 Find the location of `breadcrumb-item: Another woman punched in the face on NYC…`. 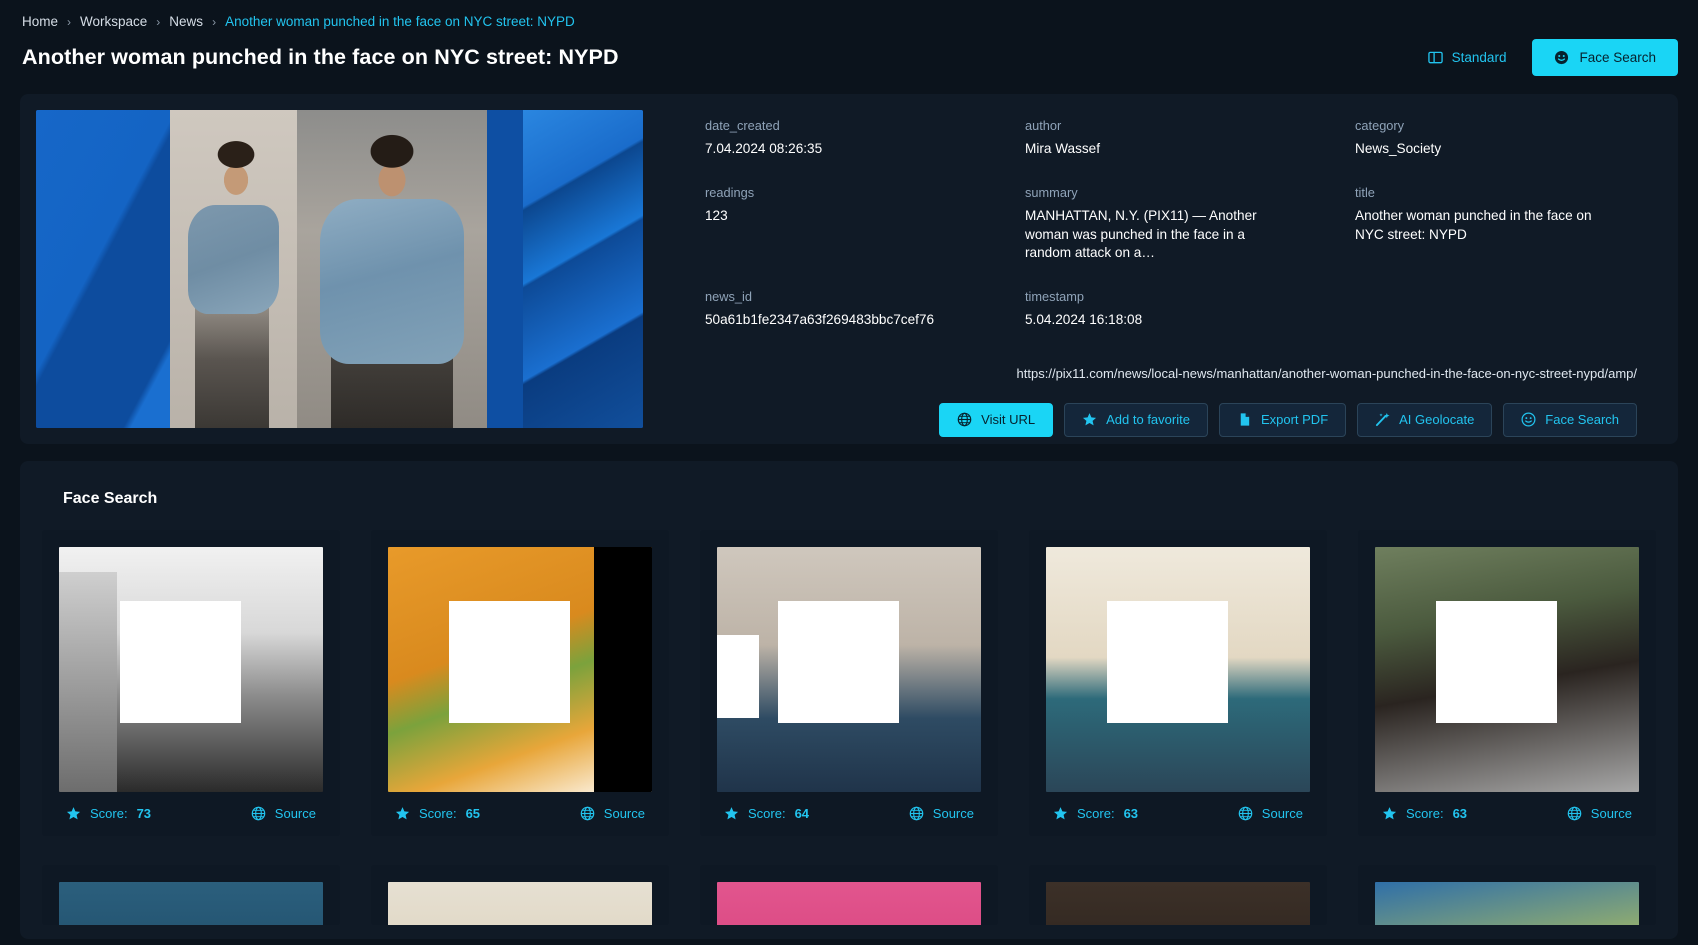

breadcrumb-item: Another woman punched in the face on NYC… is located at coordinates (400, 21).